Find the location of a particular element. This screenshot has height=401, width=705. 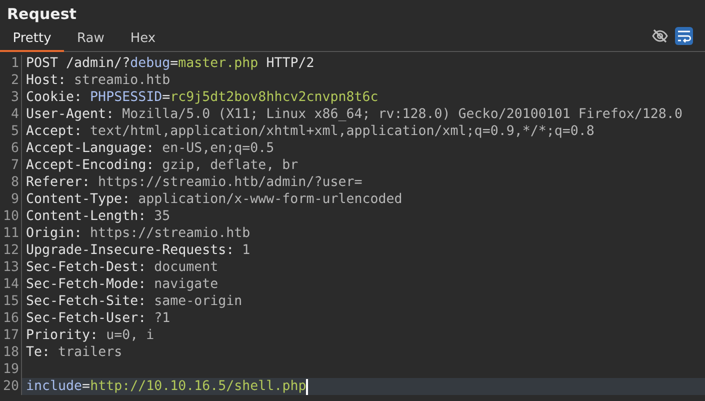

line-number: 12 is located at coordinates (11, 250).